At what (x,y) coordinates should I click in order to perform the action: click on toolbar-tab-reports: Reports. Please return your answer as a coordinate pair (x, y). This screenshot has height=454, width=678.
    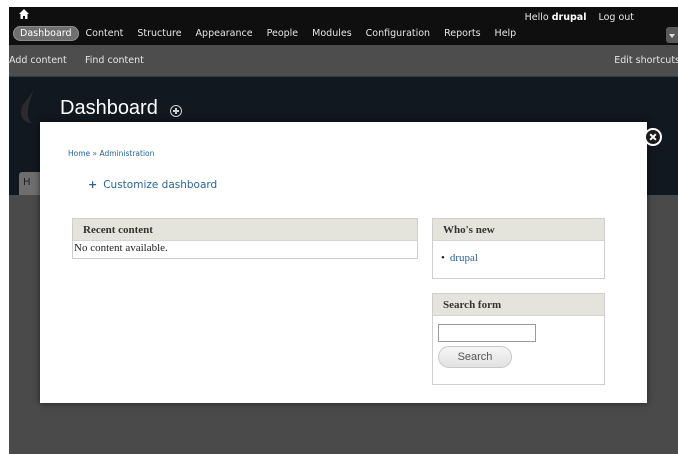
    Looking at the image, I should click on (462, 33).